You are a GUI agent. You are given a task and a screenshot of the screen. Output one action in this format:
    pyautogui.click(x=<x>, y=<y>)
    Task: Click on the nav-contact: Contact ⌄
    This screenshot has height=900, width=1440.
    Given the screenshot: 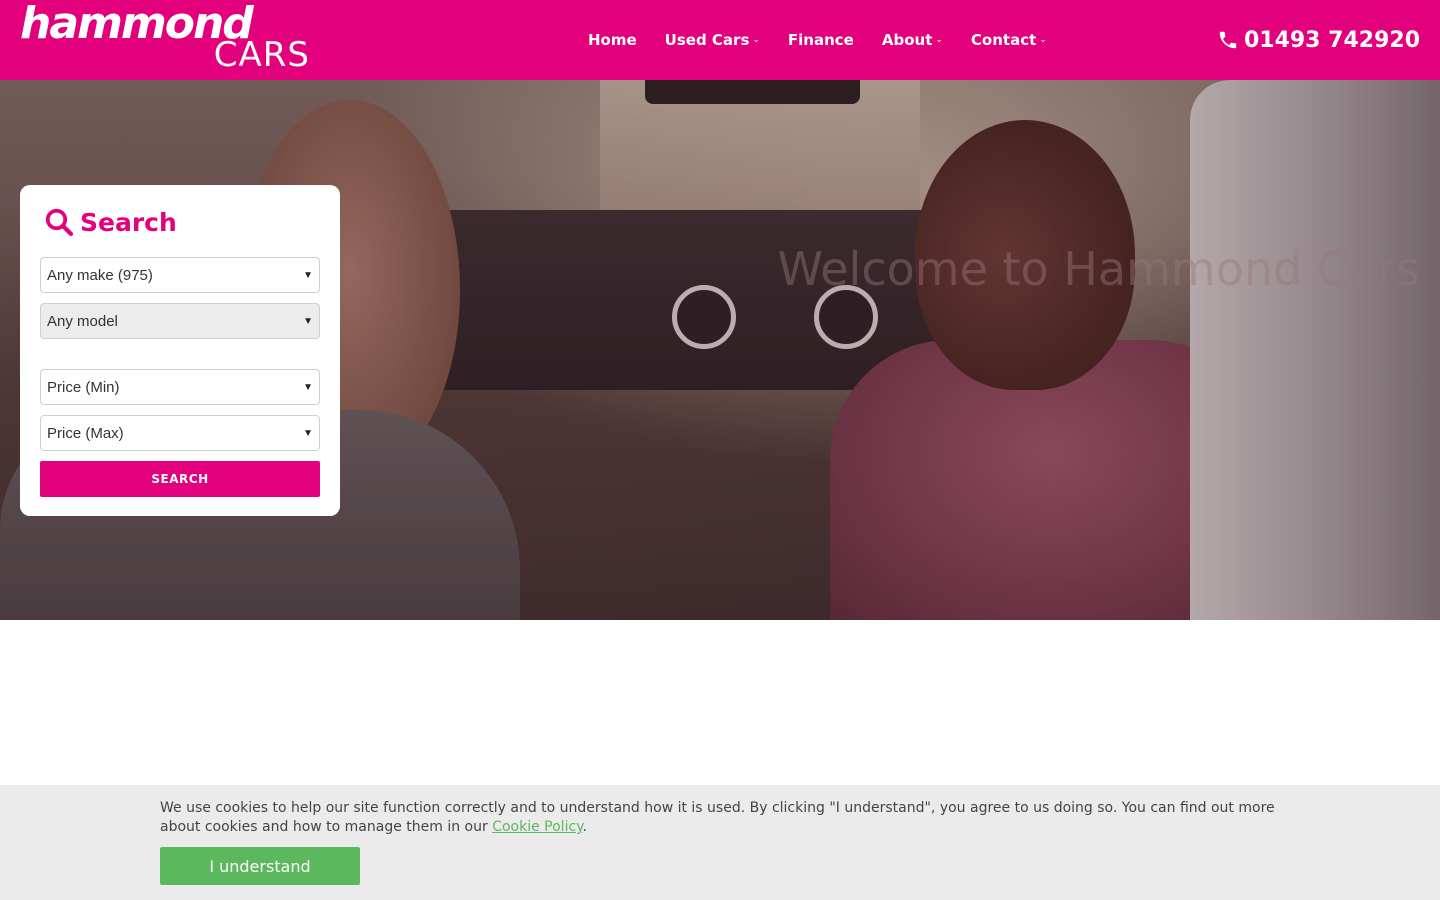 What is the action you would take?
    pyautogui.click(x=1005, y=40)
    